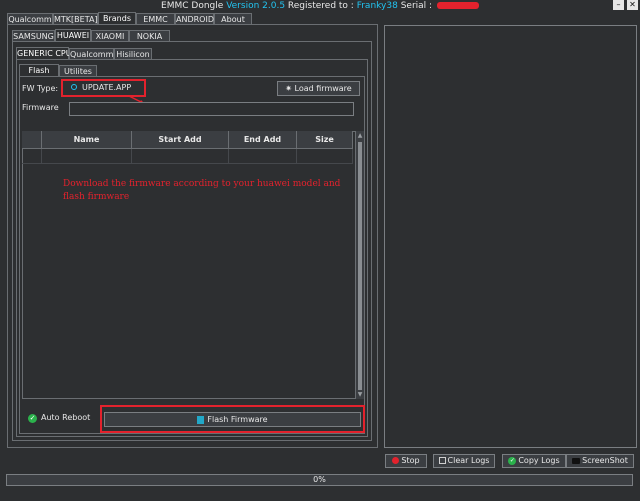 The width and height of the screenshot is (640, 501). Describe the element at coordinates (192, 6) in the screenshot. I see `app-name: EMMC Dongle` at that location.